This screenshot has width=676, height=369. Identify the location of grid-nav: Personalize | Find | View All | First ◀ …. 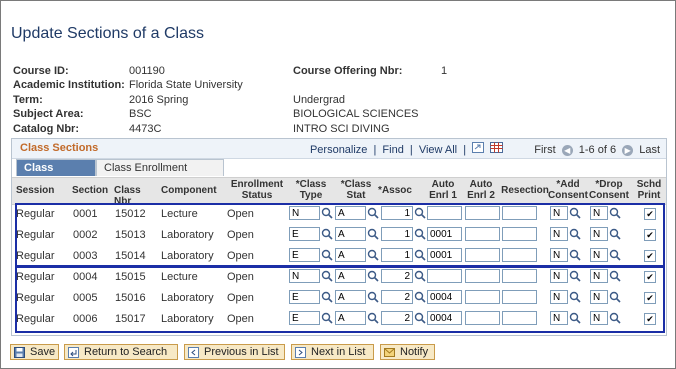
(483, 149).